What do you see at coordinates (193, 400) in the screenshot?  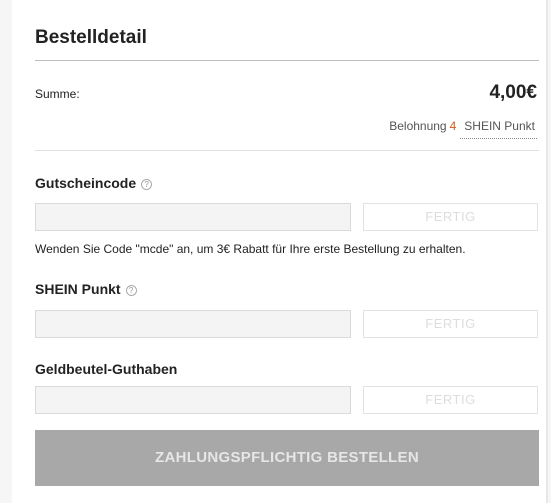 I see `wallet-input` at bounding box center [193, 400].